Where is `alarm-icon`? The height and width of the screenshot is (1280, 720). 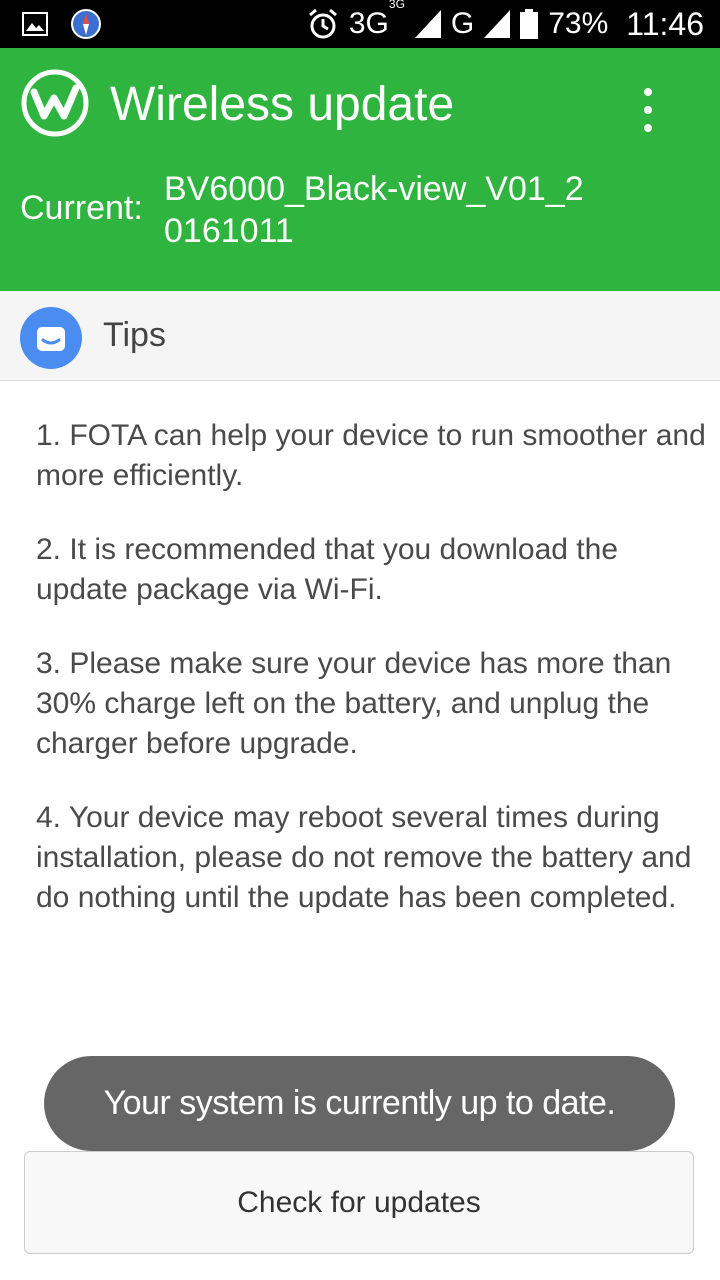
alarm-icon is located at coordinates (322, 23).